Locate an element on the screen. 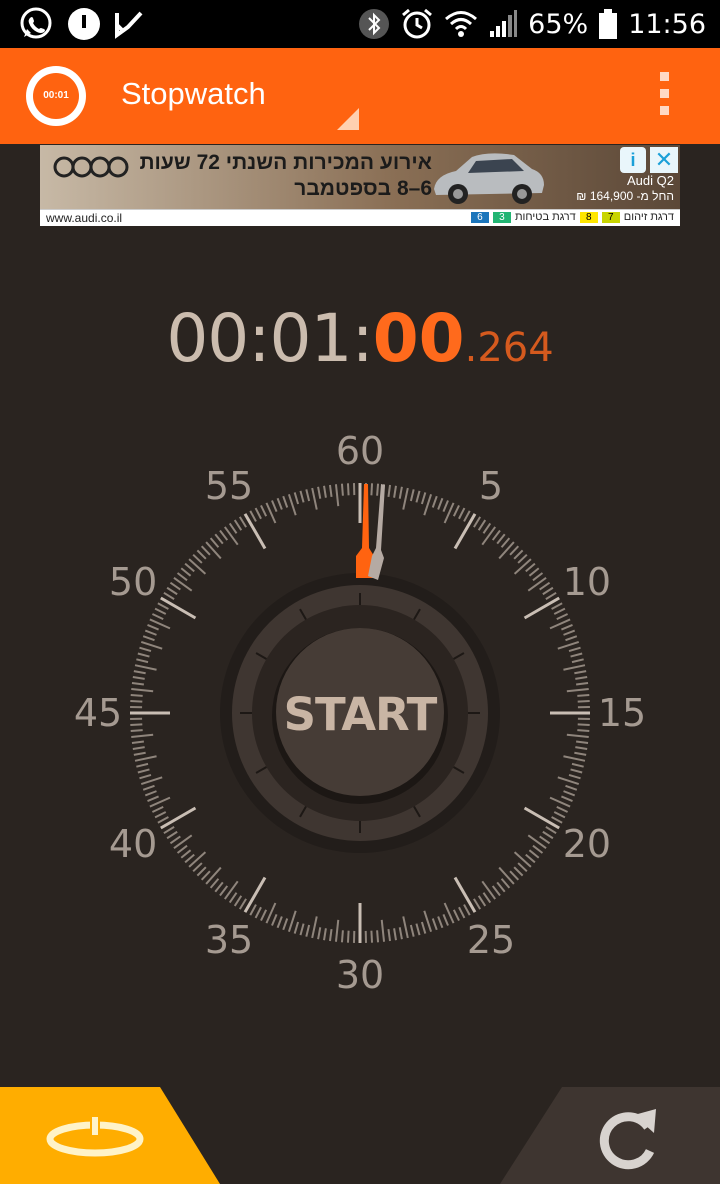 The image size is (720, 1184). ad-price: החל מ- 164,900 ₪ is located at coordinates (625, 196).